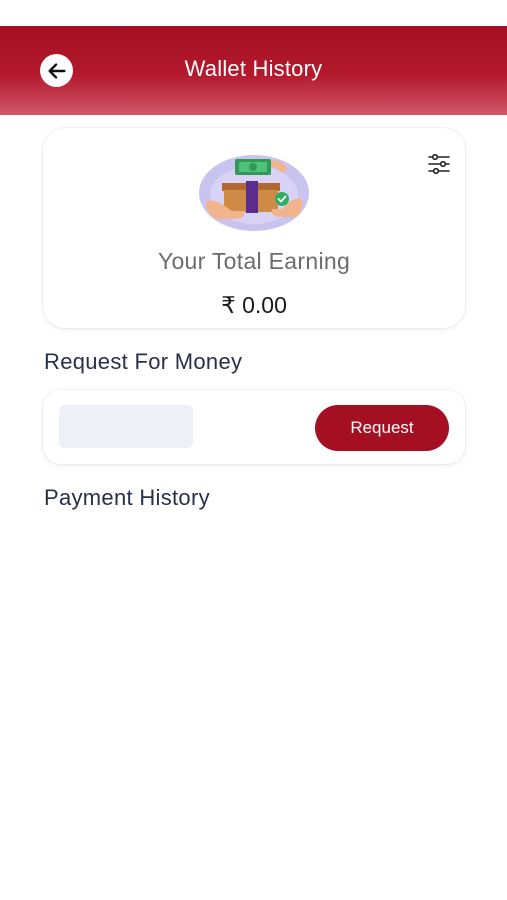  Describe the element at coordinates (254, 193) in the screenshot. I see `money-delivery-illustration` at that location.